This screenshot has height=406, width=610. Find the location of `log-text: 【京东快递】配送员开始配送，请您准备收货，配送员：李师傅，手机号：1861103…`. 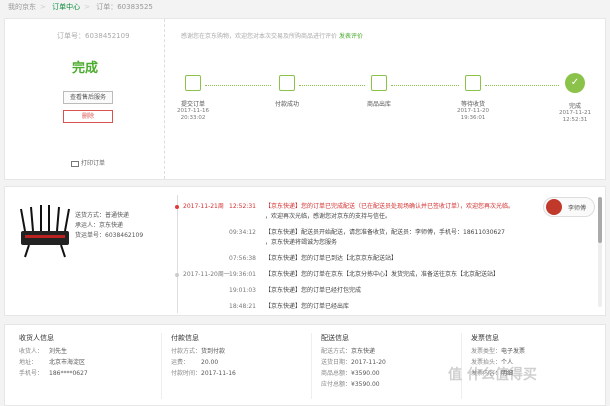

log-text: 【京东快递】配送员开始配送，请您准备收货，配送员：李师傅，手机号：1861103… is located at coordinates (385, 232).